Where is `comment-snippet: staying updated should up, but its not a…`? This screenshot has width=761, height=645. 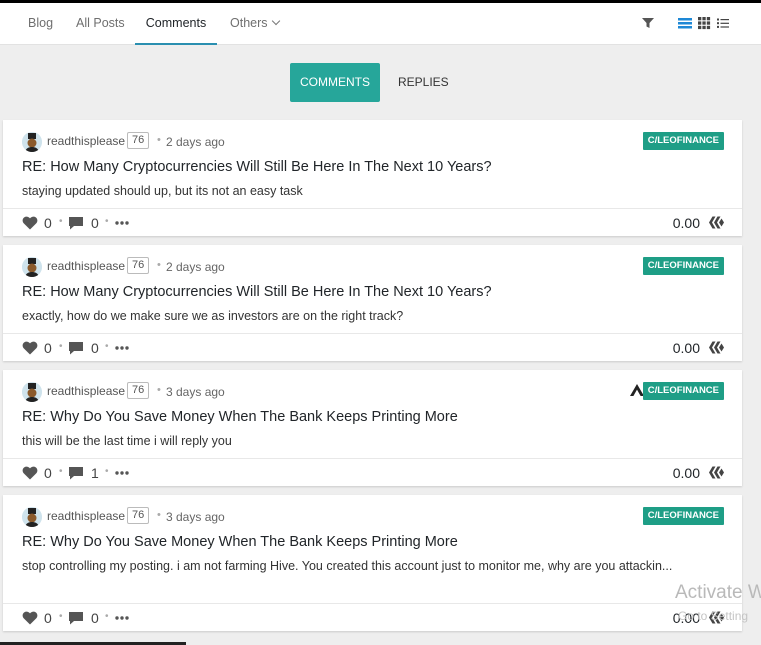
comment-snippet: staying updated should up, but its not a… is located at coordinates (362, 191).